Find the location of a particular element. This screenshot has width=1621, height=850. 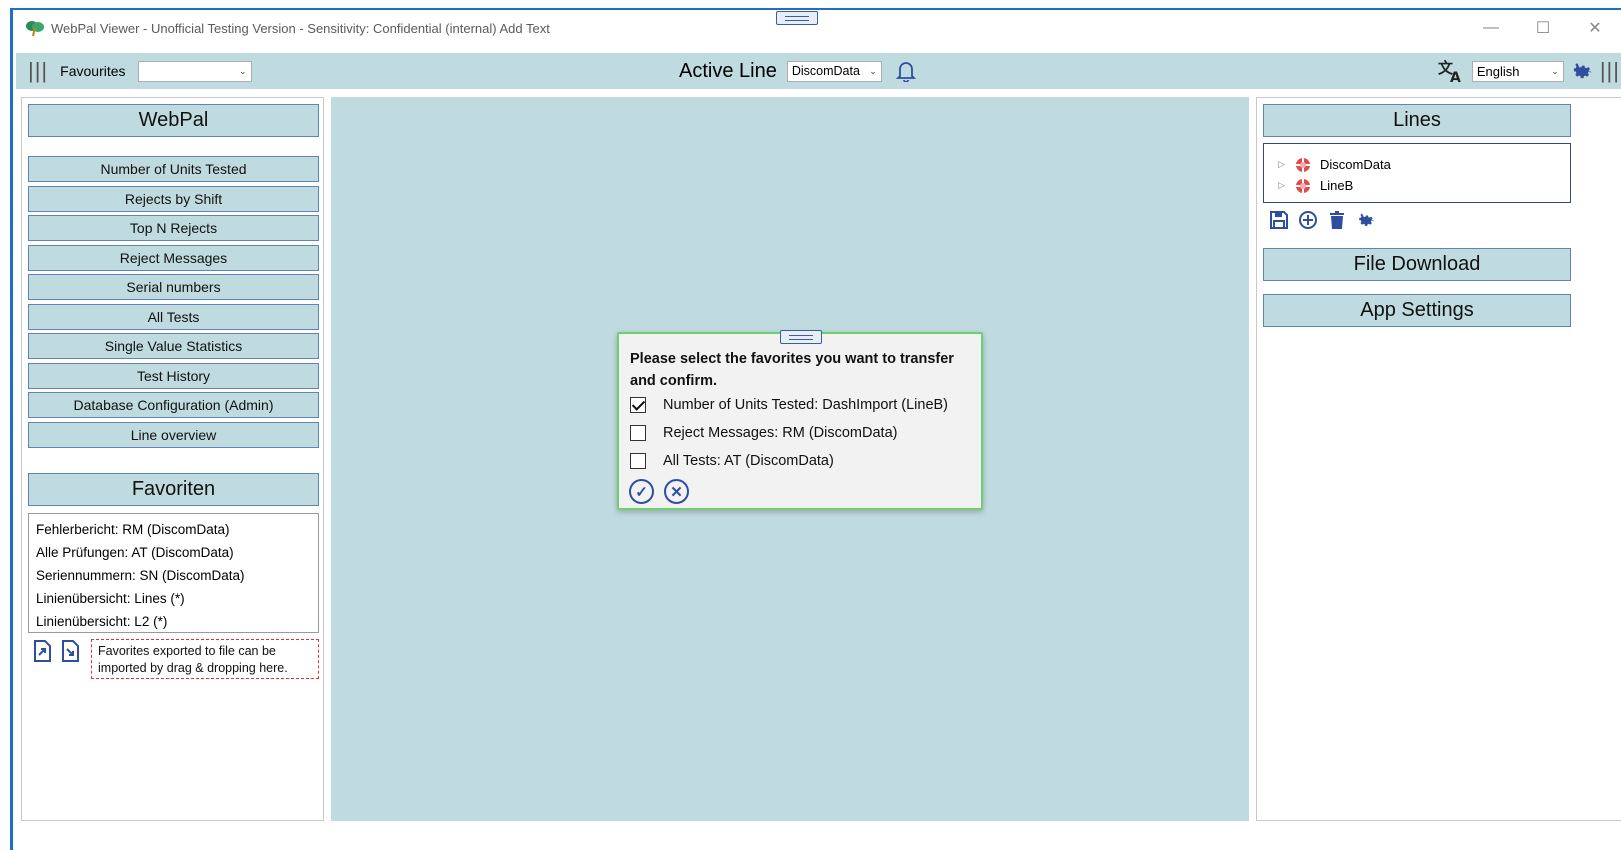

translate-icon: 文 A is located at coordinates (1451, 71).